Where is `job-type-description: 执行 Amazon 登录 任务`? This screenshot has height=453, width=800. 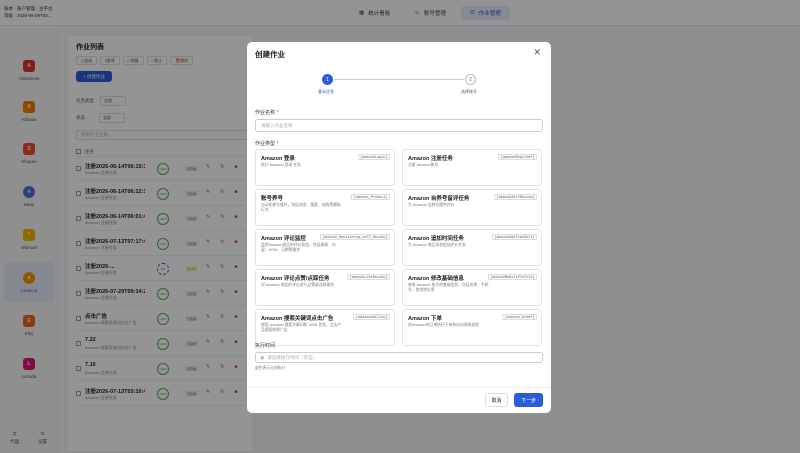 job-type-description: 执行 Amazon 登录 任务 is located at coordinates (281, 165).